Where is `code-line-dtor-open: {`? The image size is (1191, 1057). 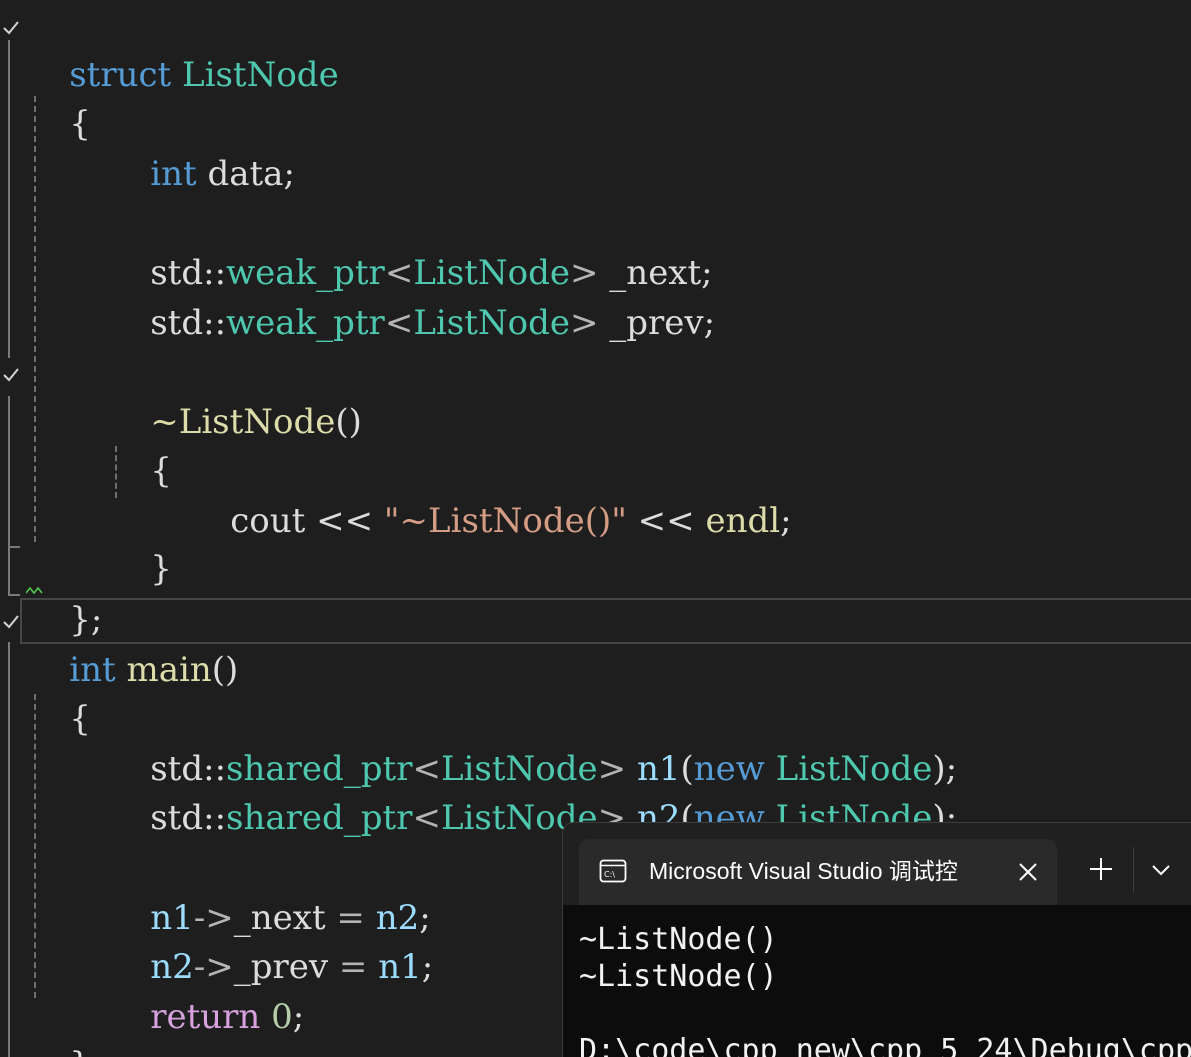
code-line-dtor-open: { is located at coordinates (139, 445).